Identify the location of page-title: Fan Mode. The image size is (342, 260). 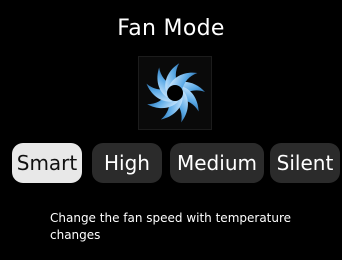
(171, 28).